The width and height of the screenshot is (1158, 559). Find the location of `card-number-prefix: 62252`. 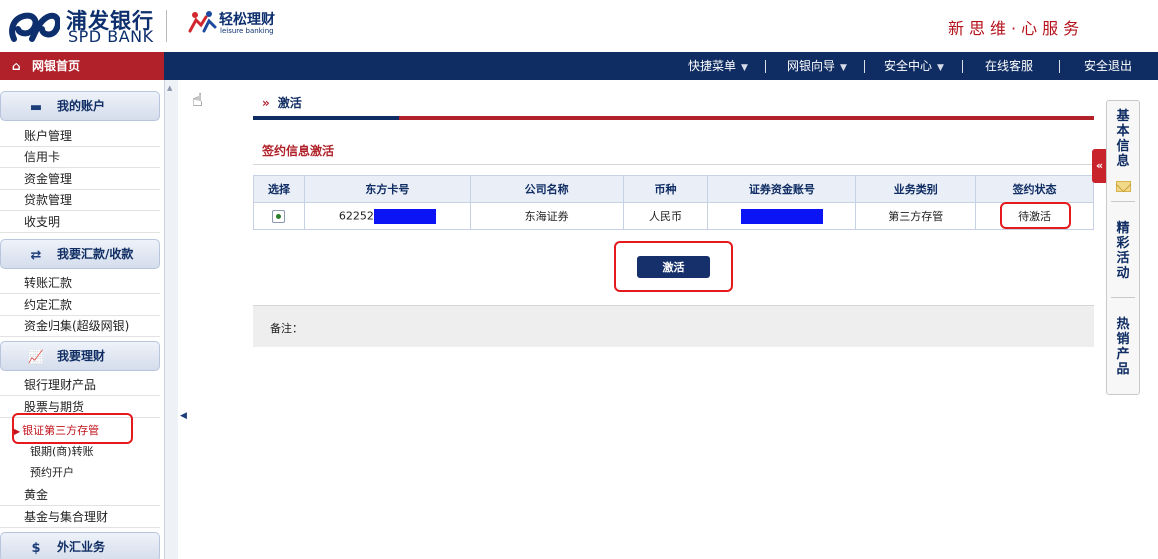

card-number-prefix: 62252 is located at coordinates (356, 215).